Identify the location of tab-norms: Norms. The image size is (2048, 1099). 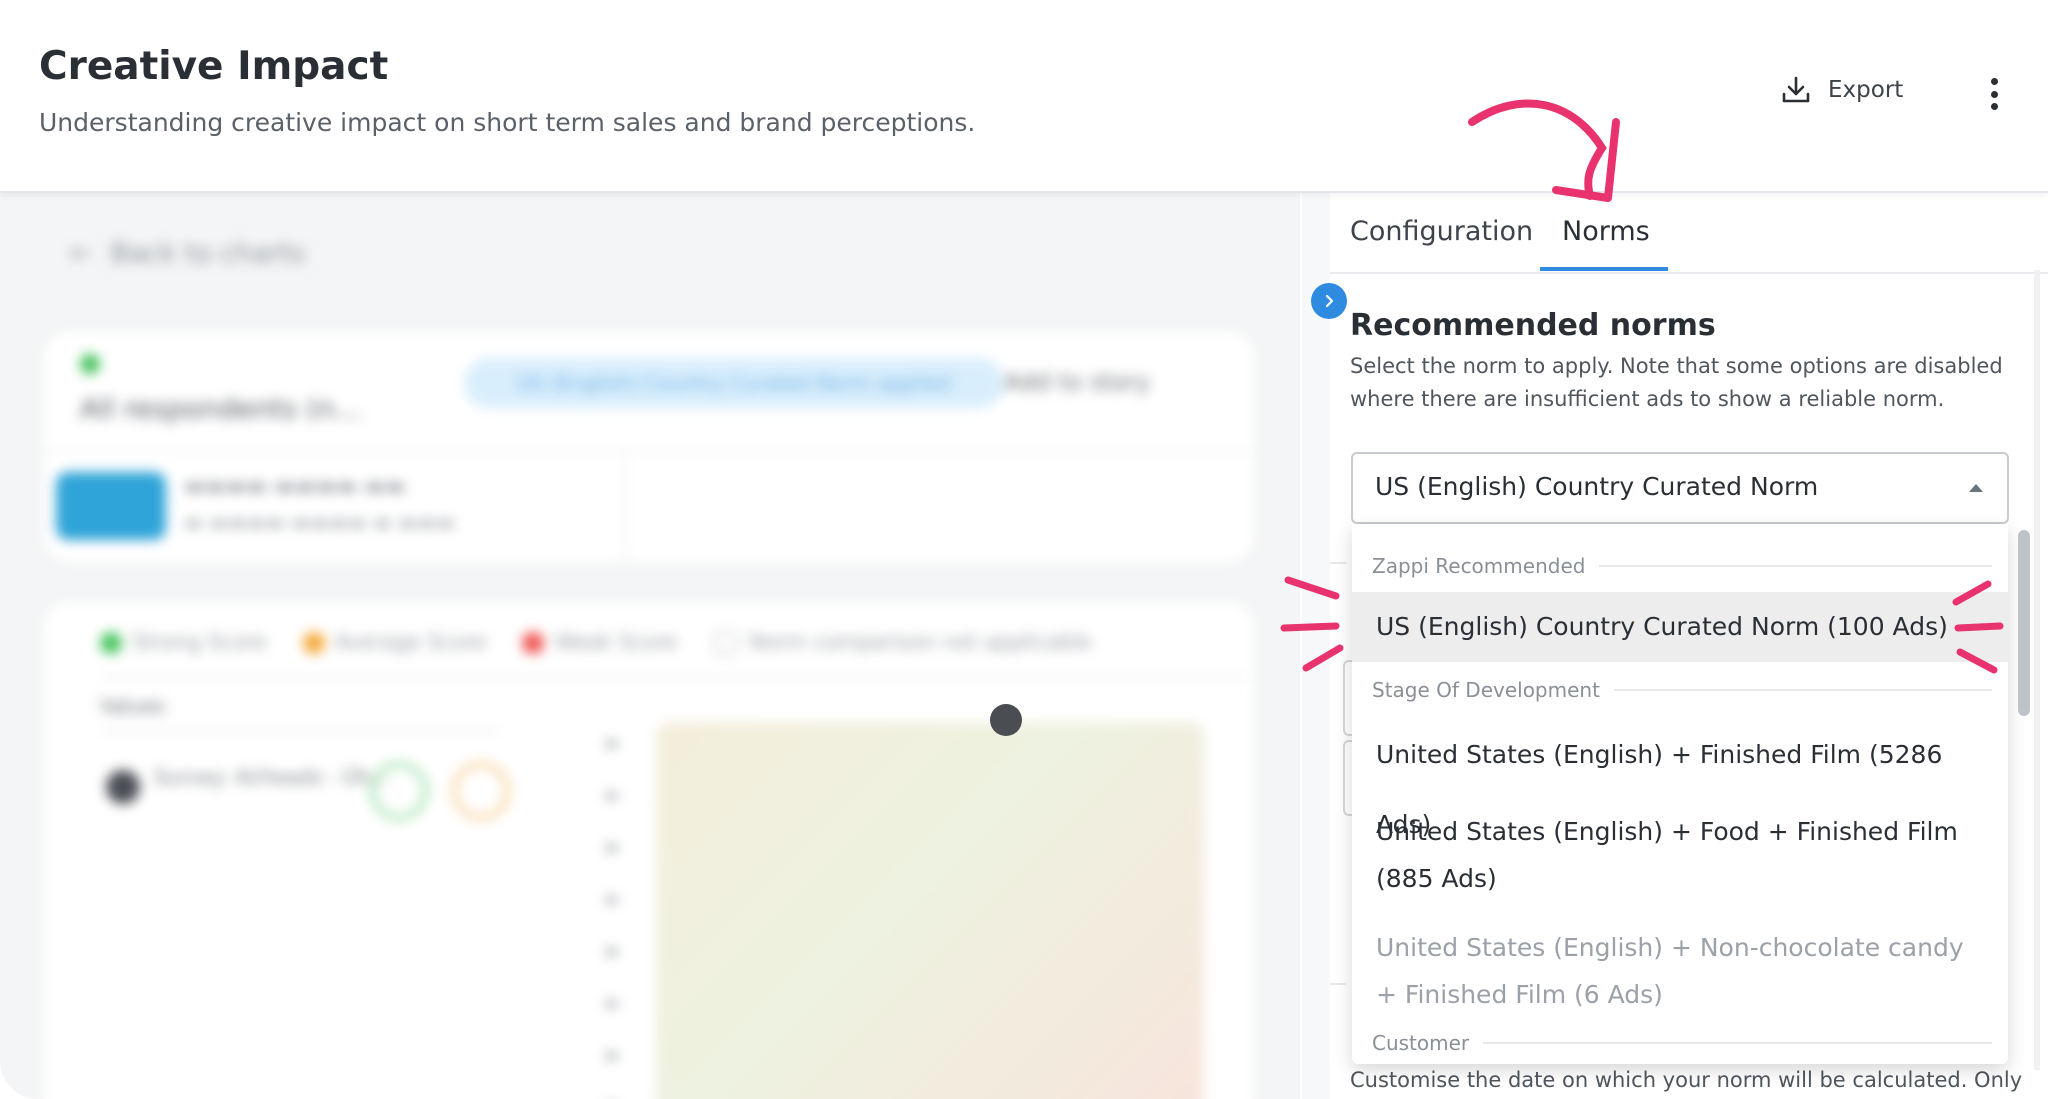
(1606, 231).